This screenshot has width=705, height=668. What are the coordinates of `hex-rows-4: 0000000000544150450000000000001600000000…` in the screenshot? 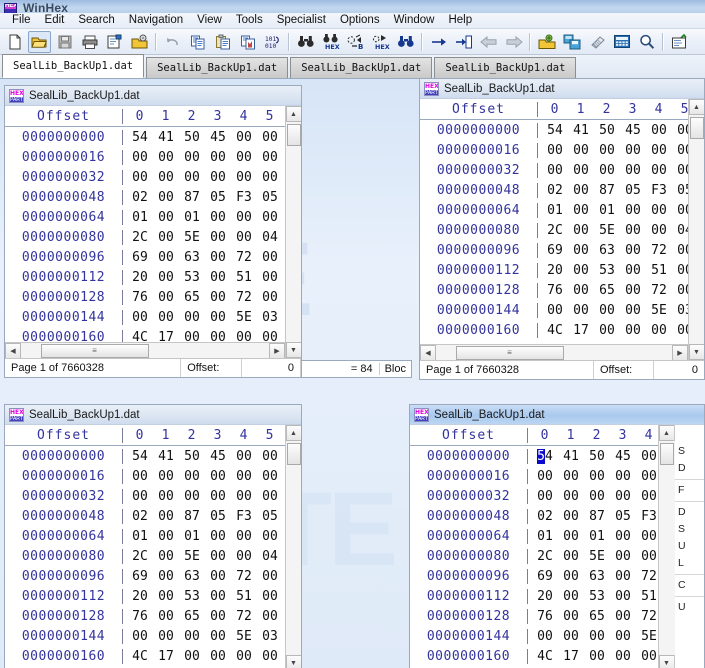 It's located at (534, 557).